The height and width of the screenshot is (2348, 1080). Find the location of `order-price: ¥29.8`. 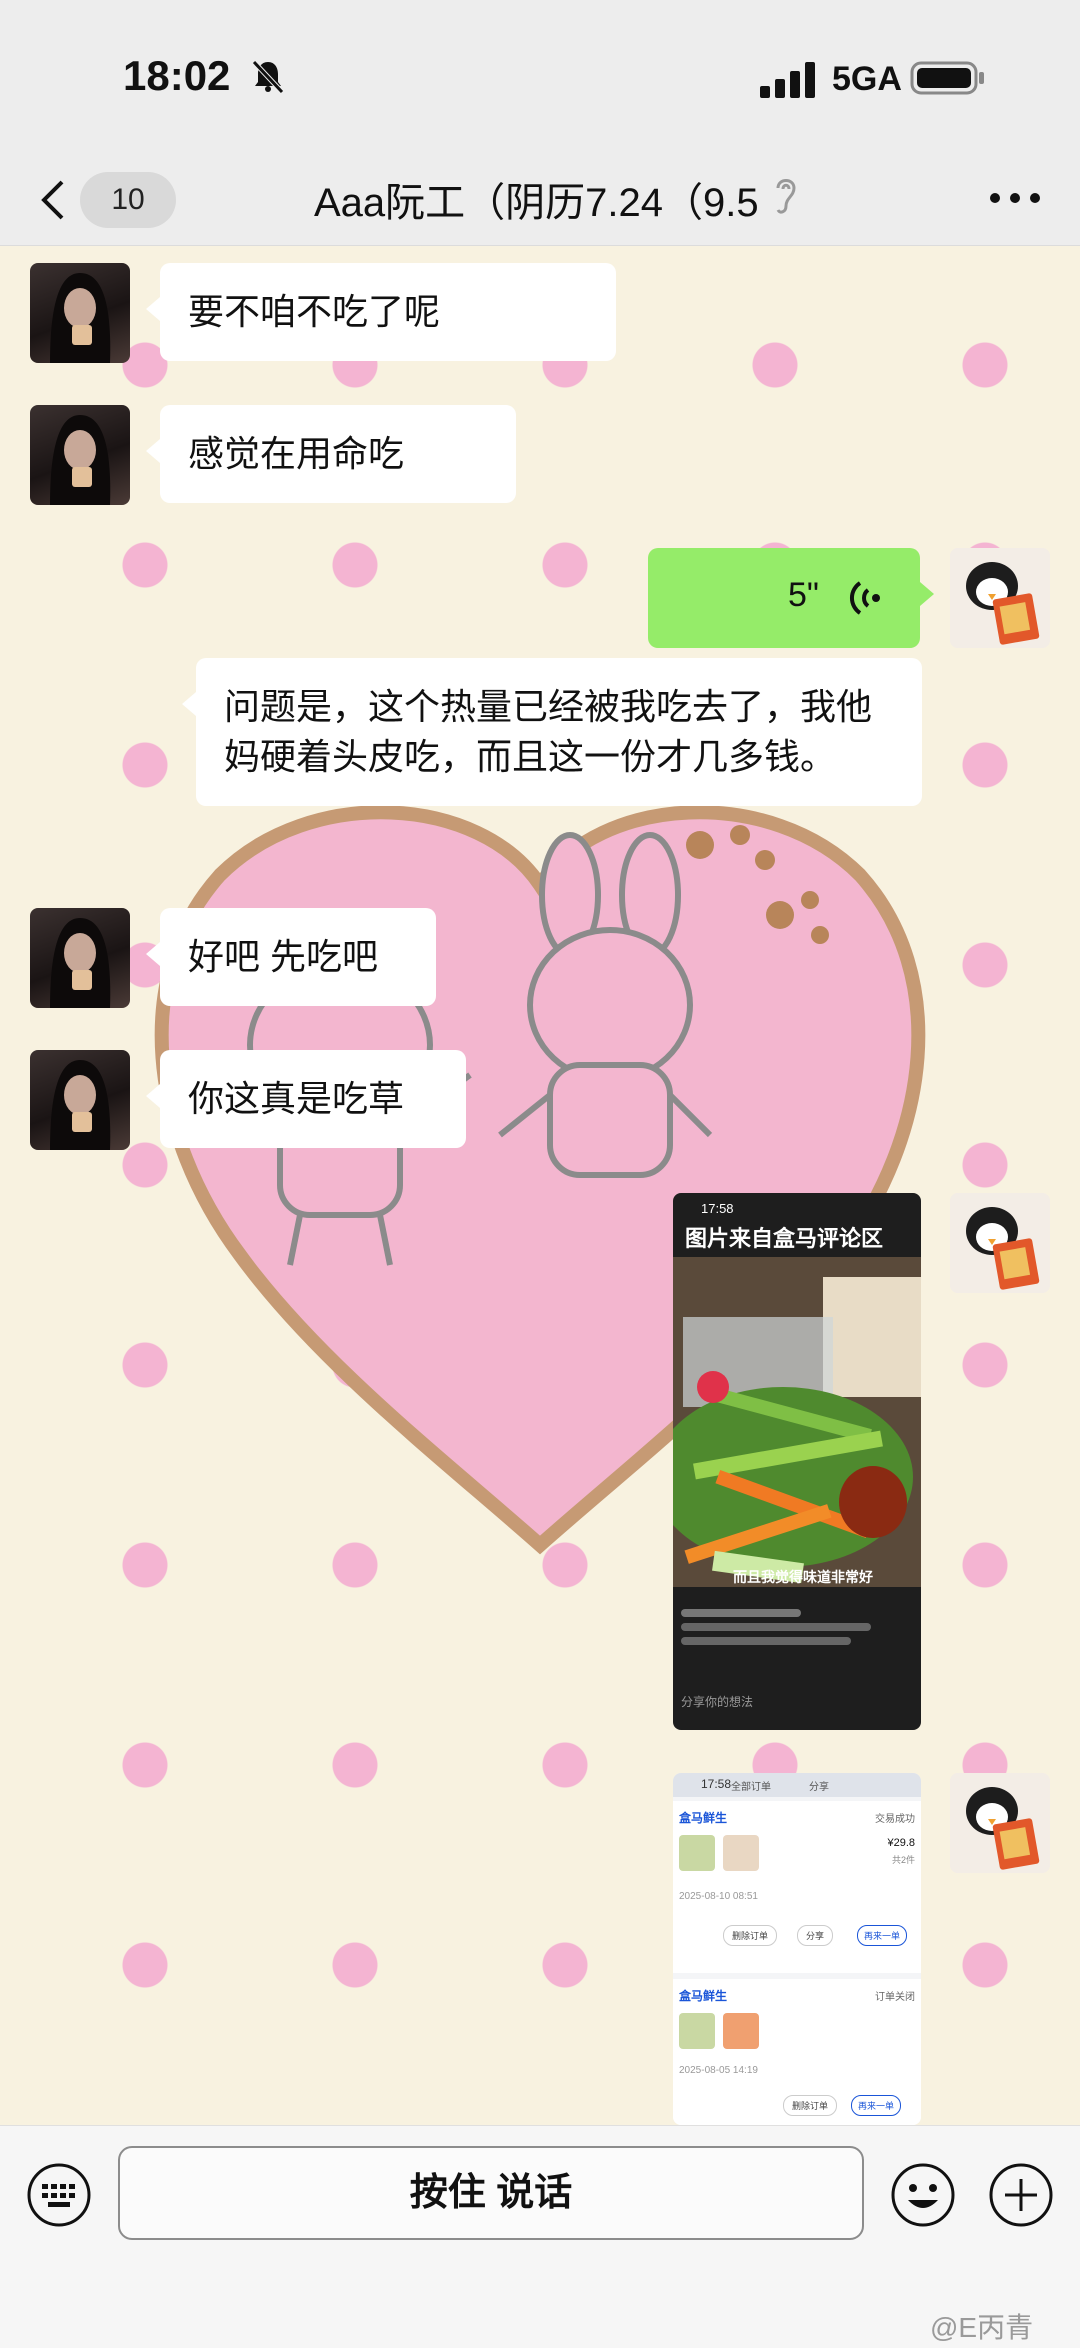

order-price: ¥29.8 is located at coordinates (901, 1843).